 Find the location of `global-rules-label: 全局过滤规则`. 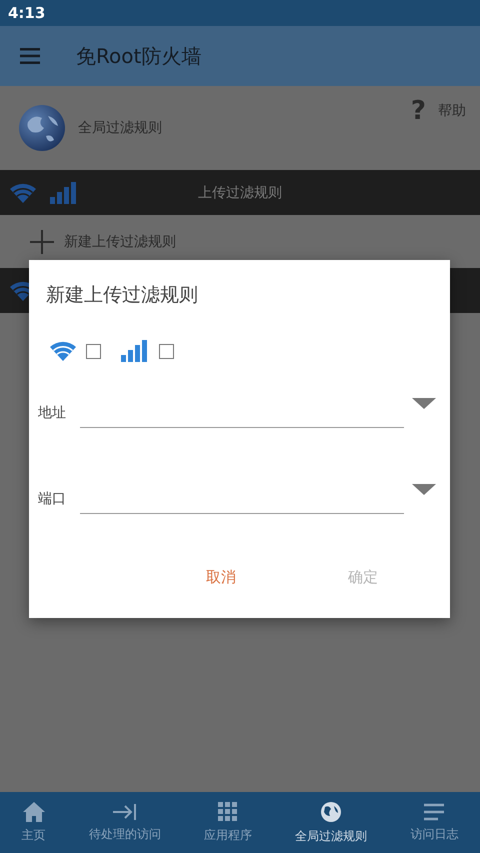

global-rules-label: 全局过滤规则 is located at coordinates (120, 128).